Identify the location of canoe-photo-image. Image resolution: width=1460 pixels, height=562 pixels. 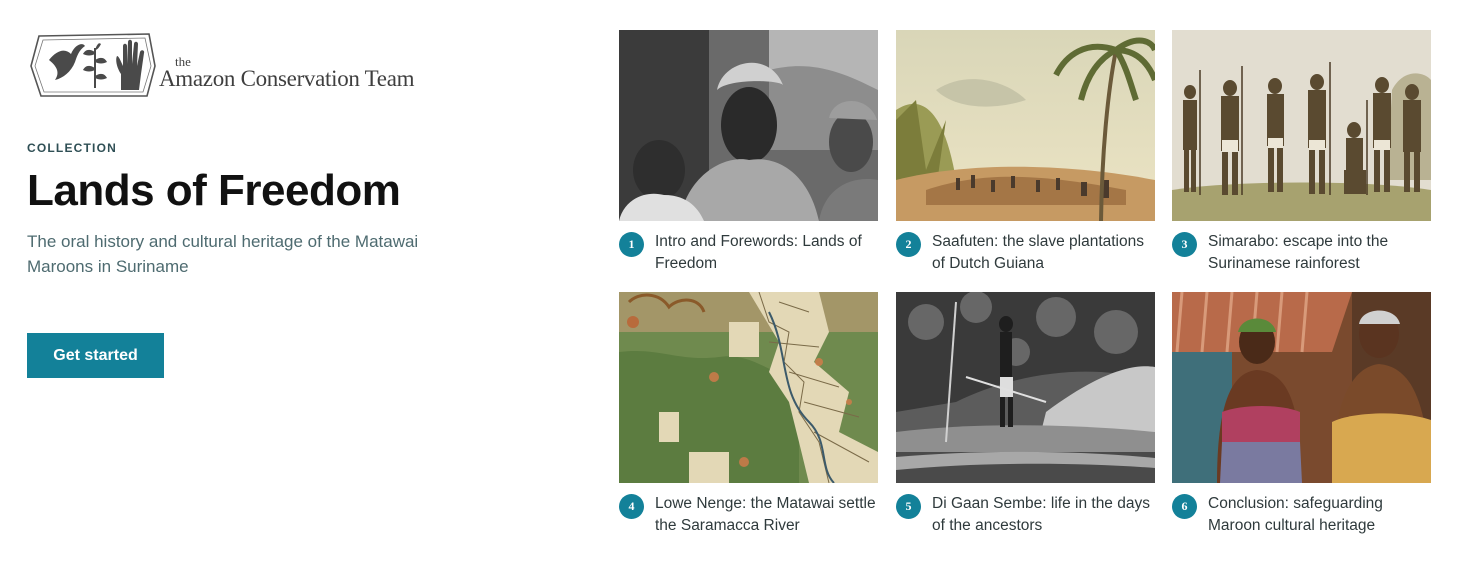
(1025, 387).